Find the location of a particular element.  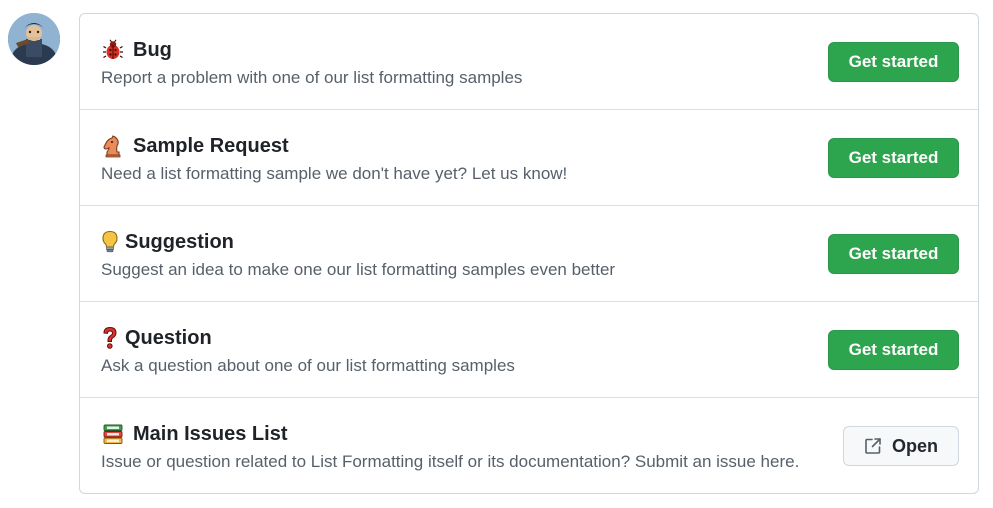

template-title-row: Question is located at coordinates (156, 338).